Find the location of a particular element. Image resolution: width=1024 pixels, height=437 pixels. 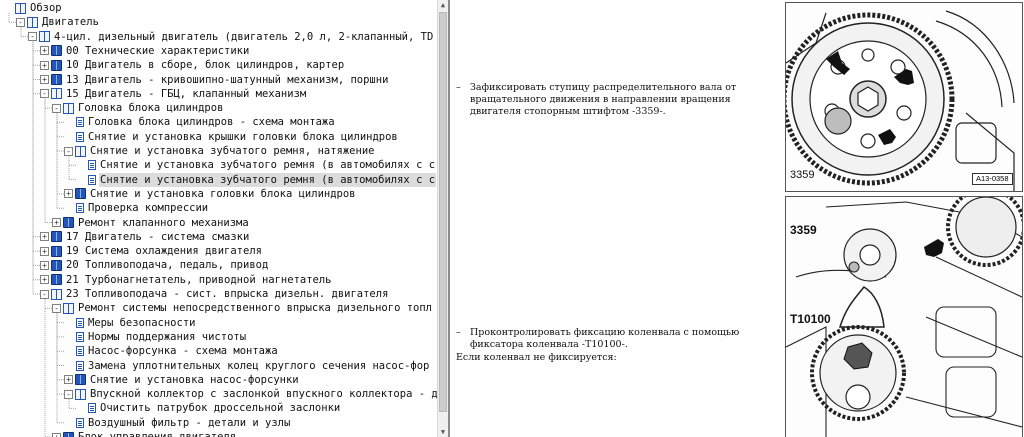

tree-item: - Двигатель is located at coordinates (58, 22).